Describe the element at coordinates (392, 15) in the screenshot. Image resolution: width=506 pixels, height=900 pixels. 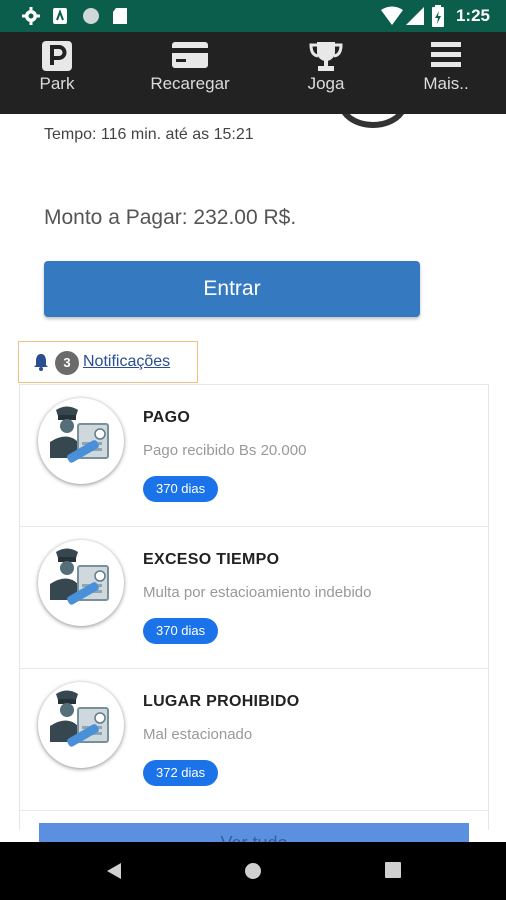
I see `wifi-icon` at that location.